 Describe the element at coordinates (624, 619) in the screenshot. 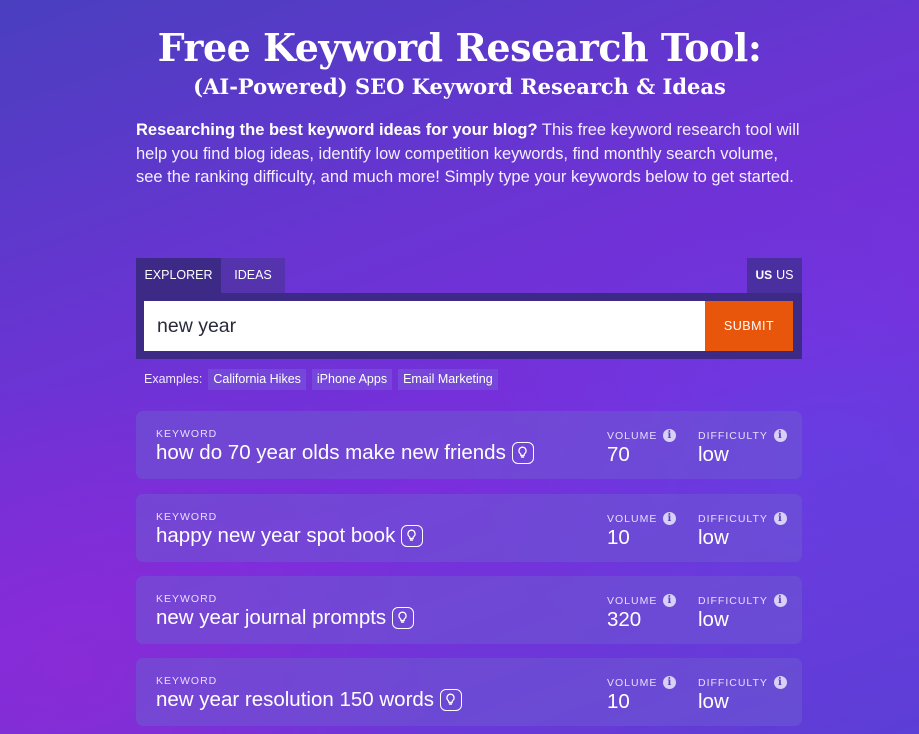

I see `volume-value: 320` at that location.